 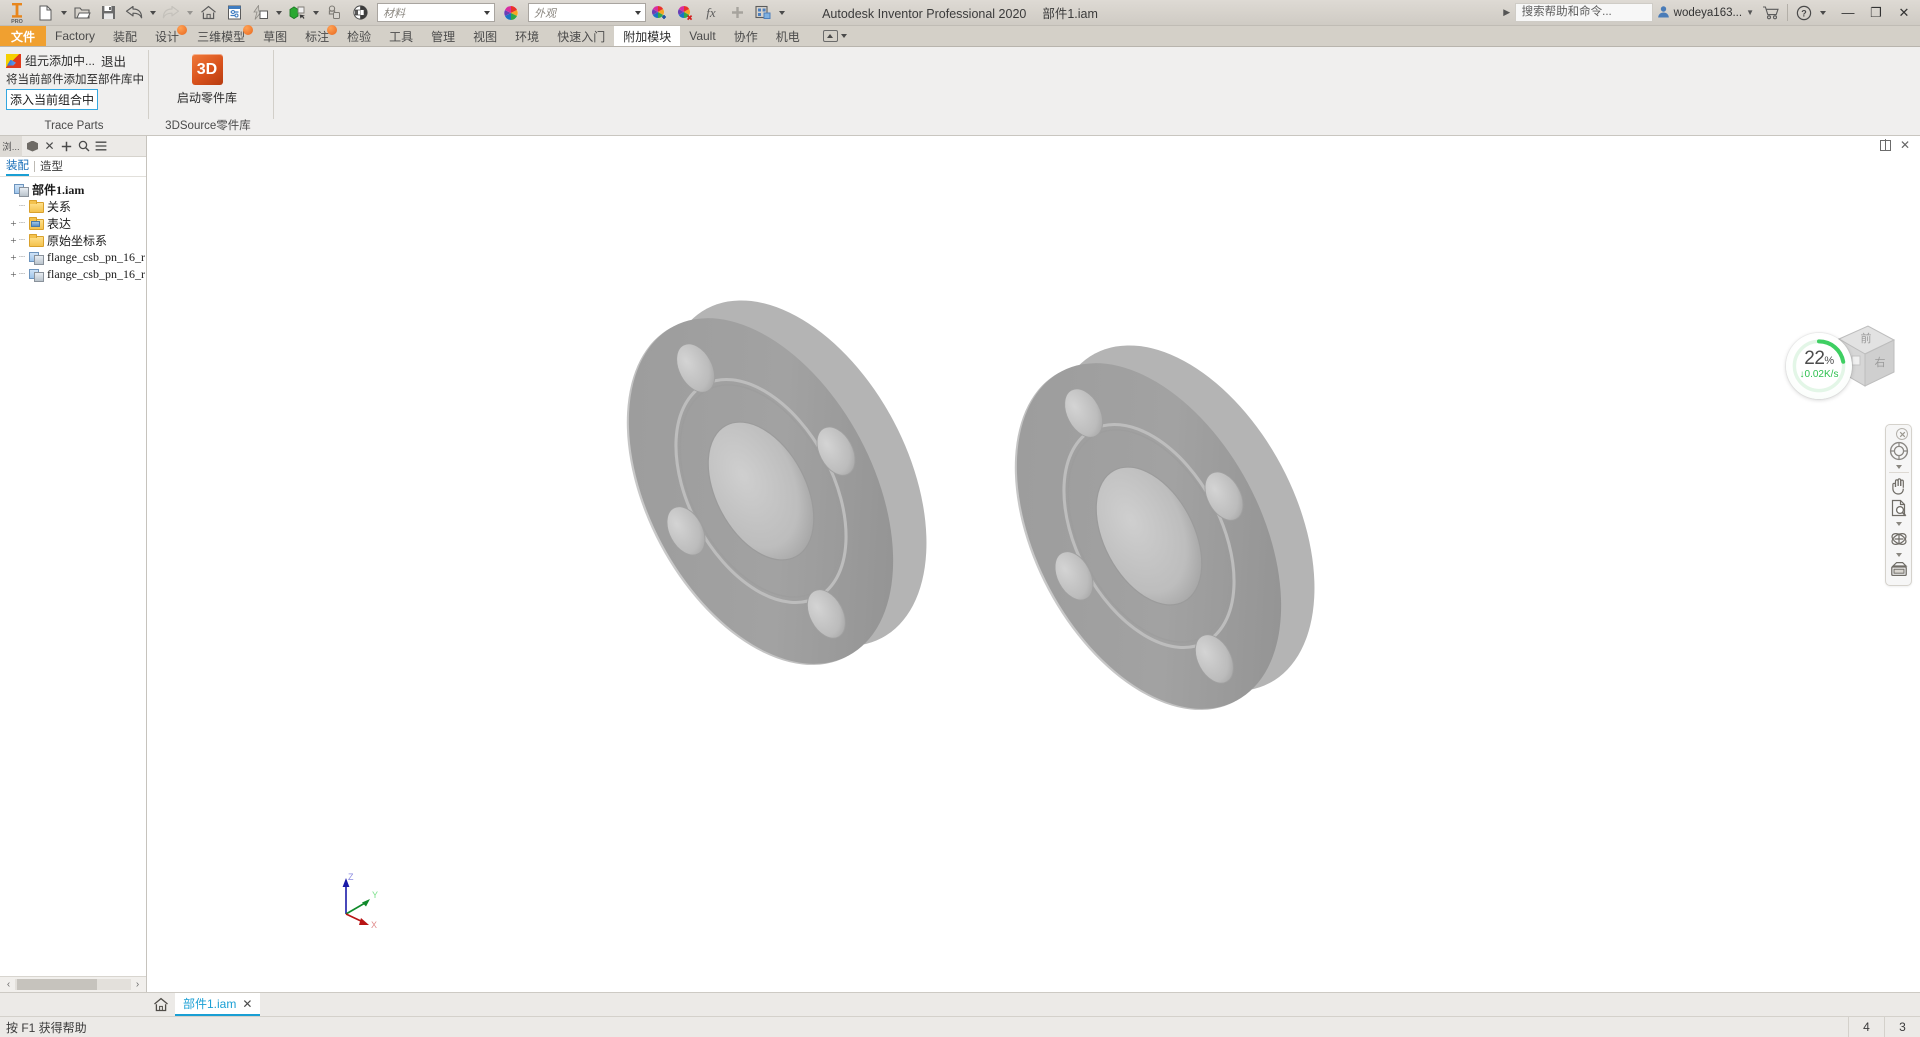 What do you see at coordinates (113, 60) in the screenshot?
I see `trace-parts-exit-button: 退出` at bounding box center [113, 60].